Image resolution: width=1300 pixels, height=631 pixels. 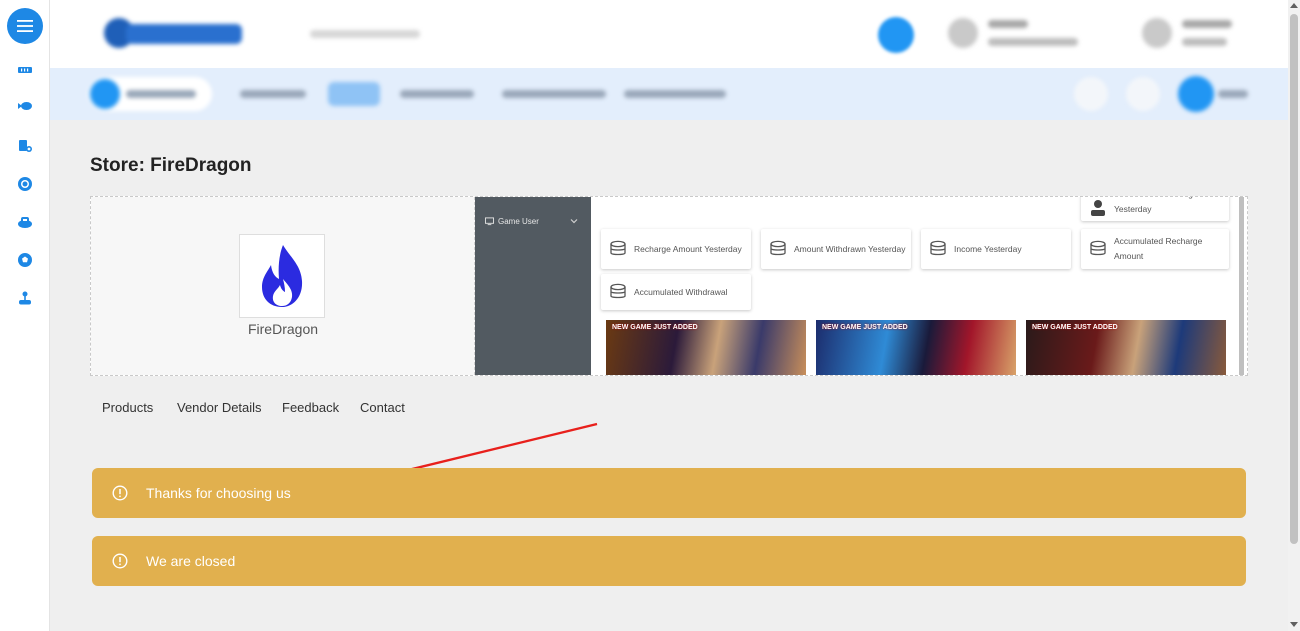 I want to click on notification-dot, so click(x=896, y=35).